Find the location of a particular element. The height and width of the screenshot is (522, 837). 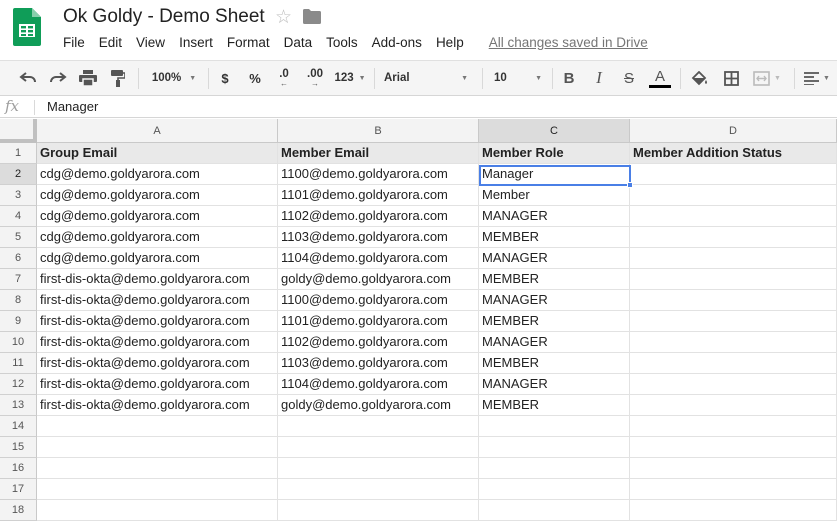

cell-a10: first-dis-okta@demo.goldyarora.com is located at coordinates (157, 342).